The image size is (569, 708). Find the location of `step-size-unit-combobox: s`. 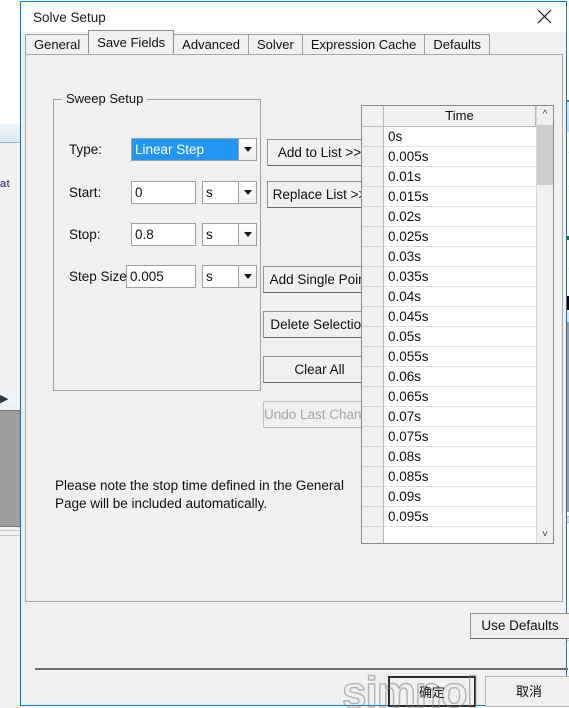

step-size-unit-combobox: s is located at coordinates (229, 276).